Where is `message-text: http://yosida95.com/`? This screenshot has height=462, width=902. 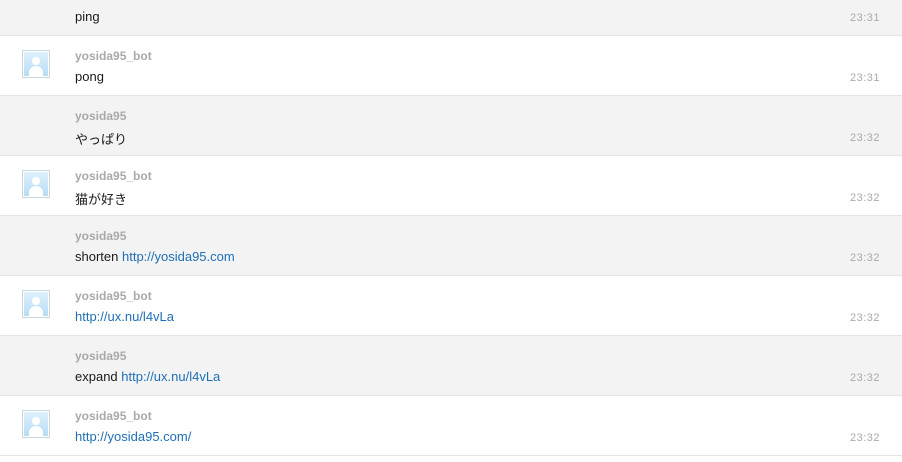
message-text: http://yosida95.com/ is located at coordinates (133, 436).